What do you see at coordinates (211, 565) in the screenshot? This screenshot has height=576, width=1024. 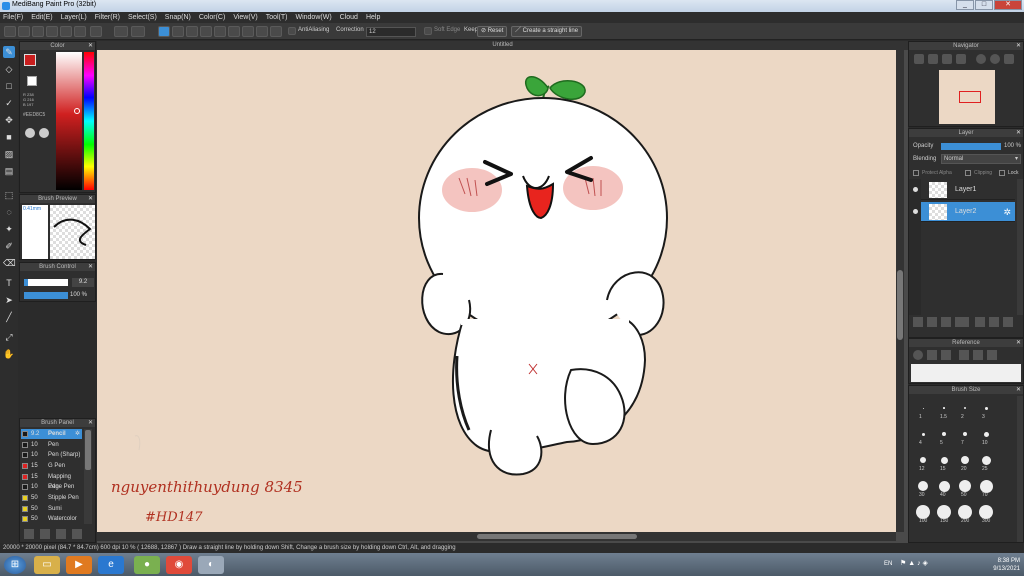 I see `medibang-taskbar-icon: ◐` at bounding box center [211, 565].